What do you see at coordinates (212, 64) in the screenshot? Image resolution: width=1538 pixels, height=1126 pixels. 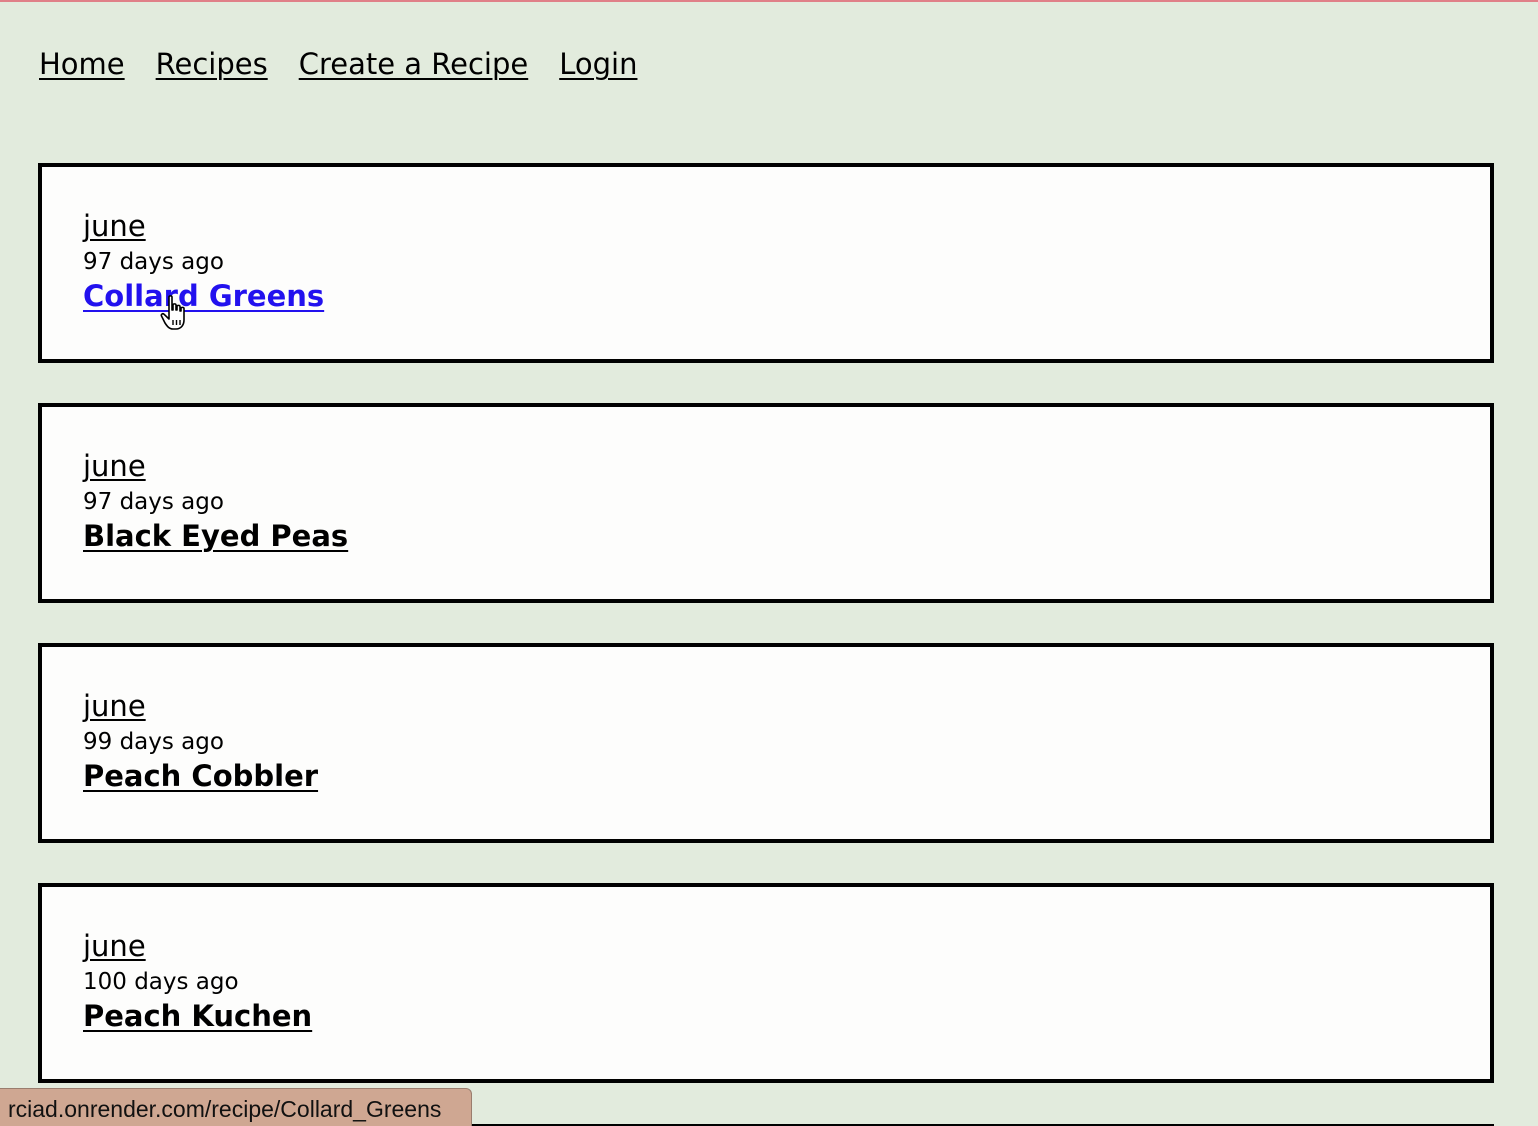 I see `nav-recipes-link: Recipes` at bounding box center [212, 64].